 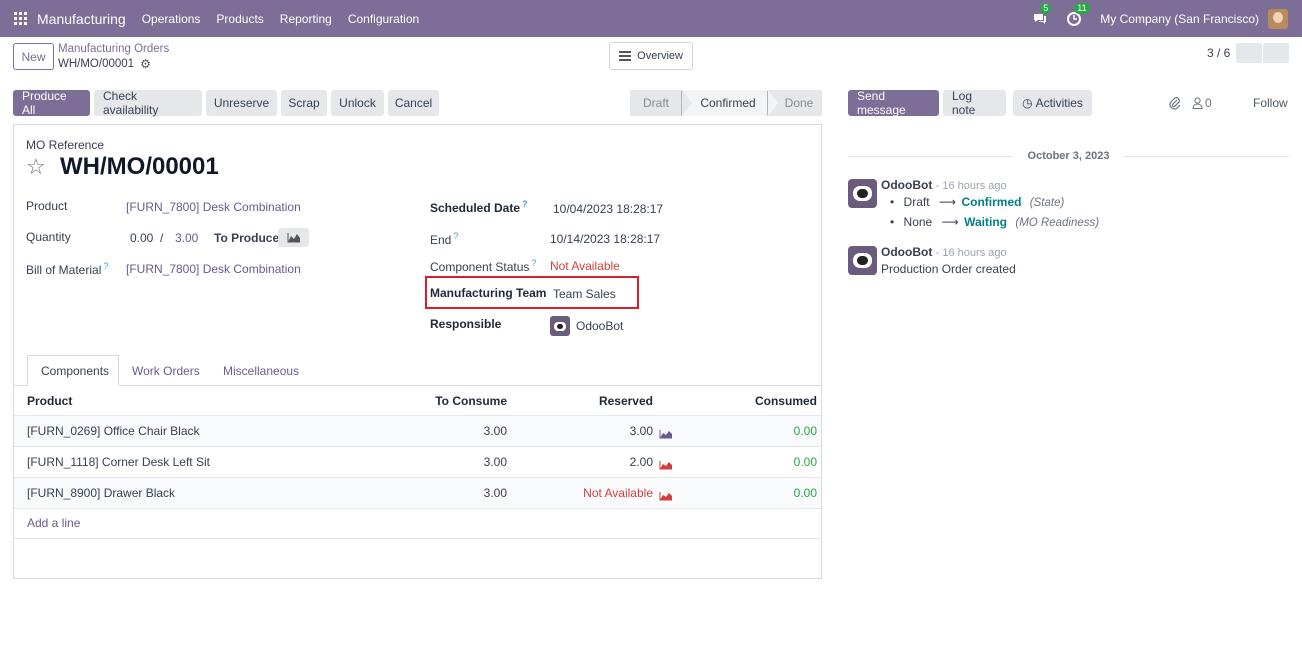 What do you see at coordinates (36, 167) in the screenshot?
I see `star-icon: ☆` at bounding box center [36, 167].